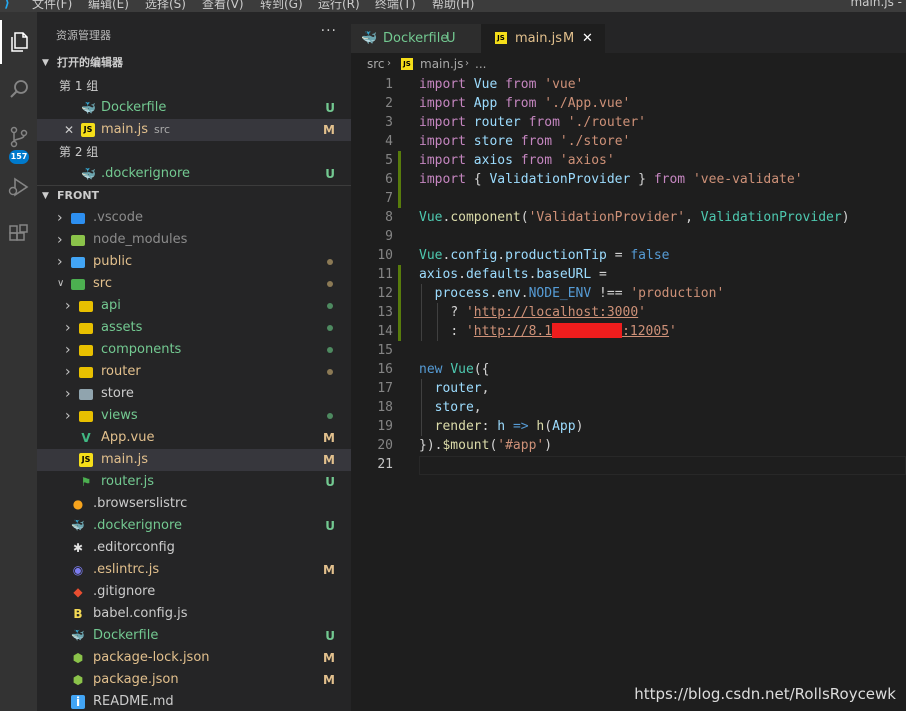 This screenshot has height=711, width=906. Describe the element at coordinates (376, 64) in the screenshot. I see `breadcrumb-folder: src` at that location.